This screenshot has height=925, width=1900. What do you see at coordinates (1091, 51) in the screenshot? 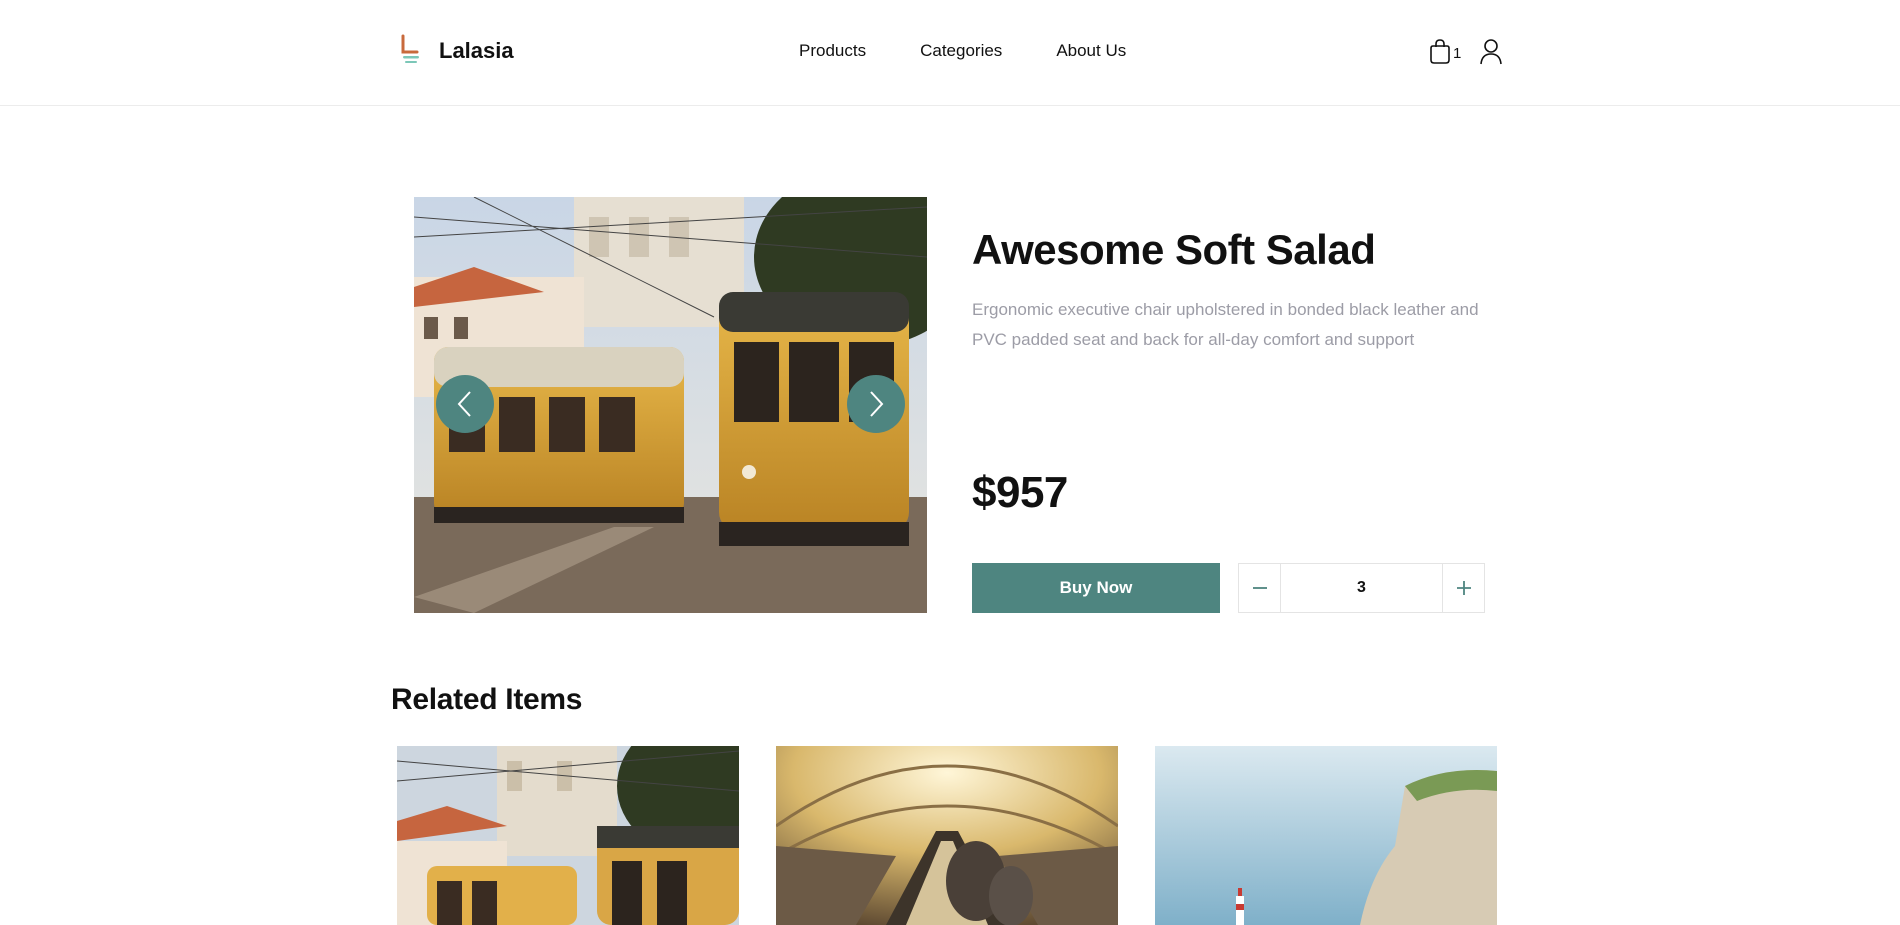
I see `nav-item-about-us: About Us` at bounding box center [1091, 51].